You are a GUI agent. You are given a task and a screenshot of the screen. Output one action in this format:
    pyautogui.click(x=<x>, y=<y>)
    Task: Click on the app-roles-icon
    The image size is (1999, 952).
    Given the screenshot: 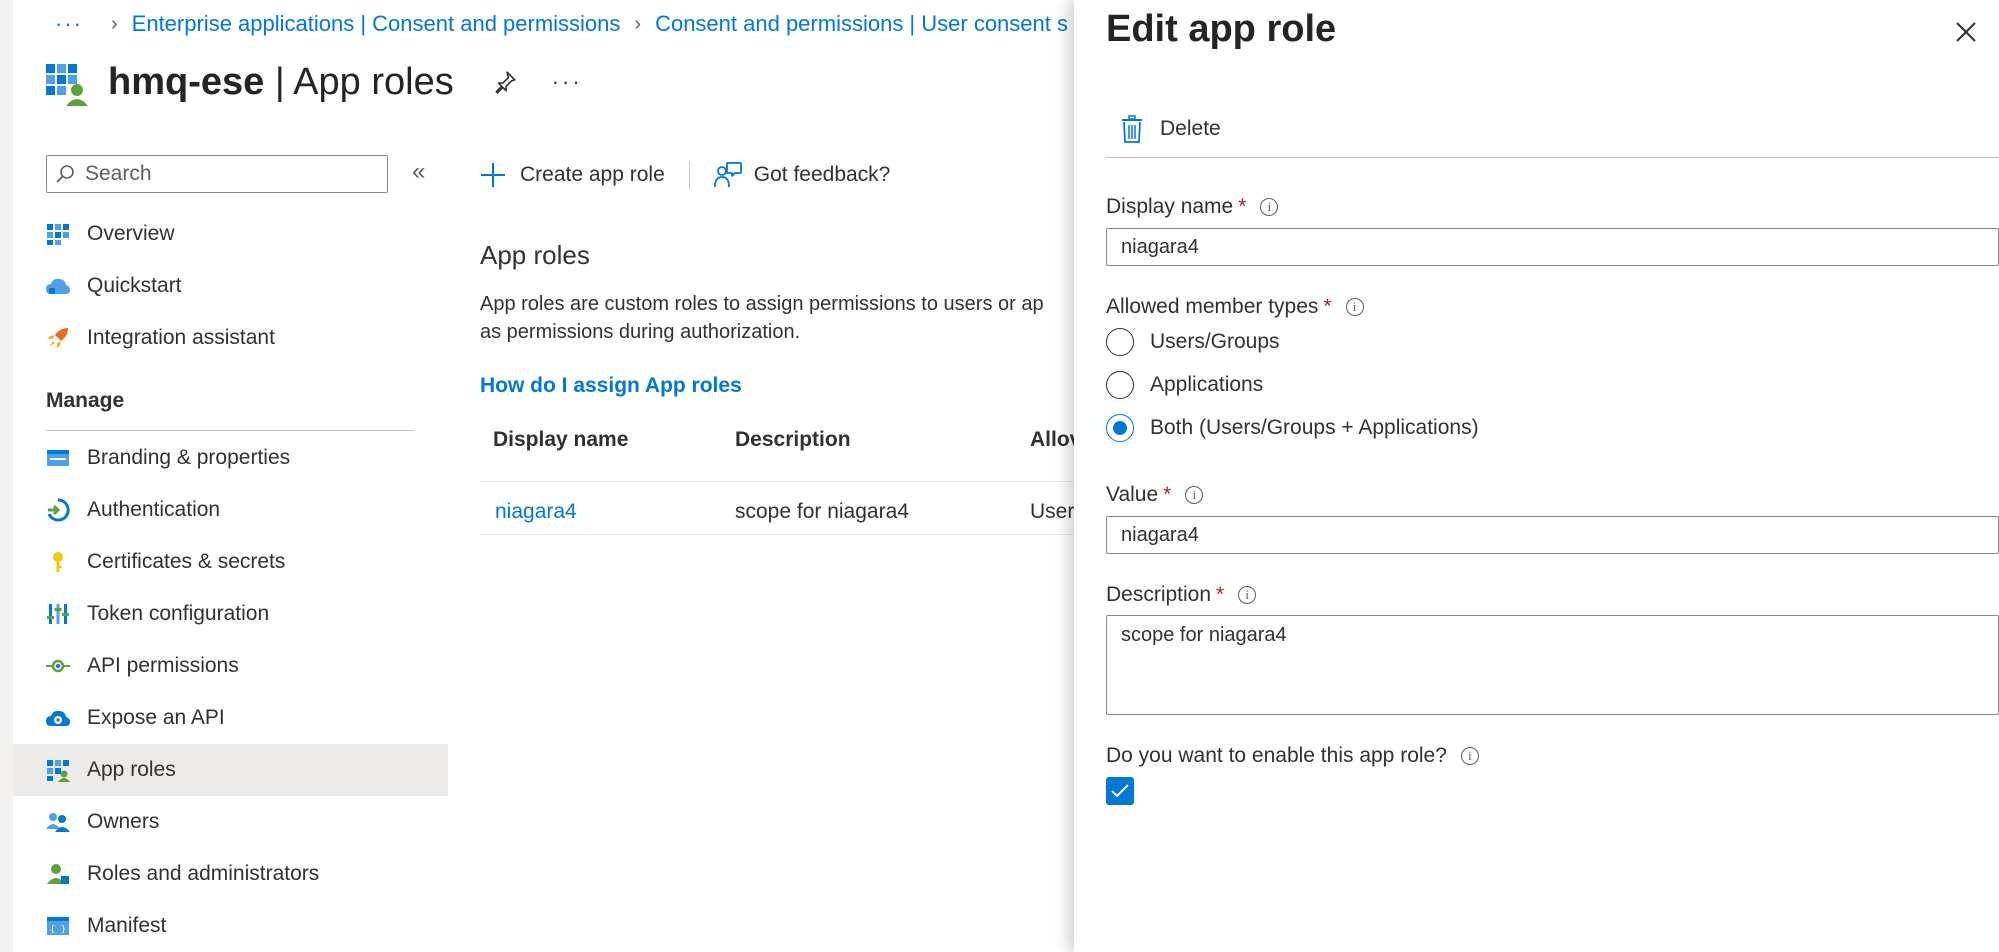 What is the action you would take?
    pyautogui.click(x=67, y=85)
    